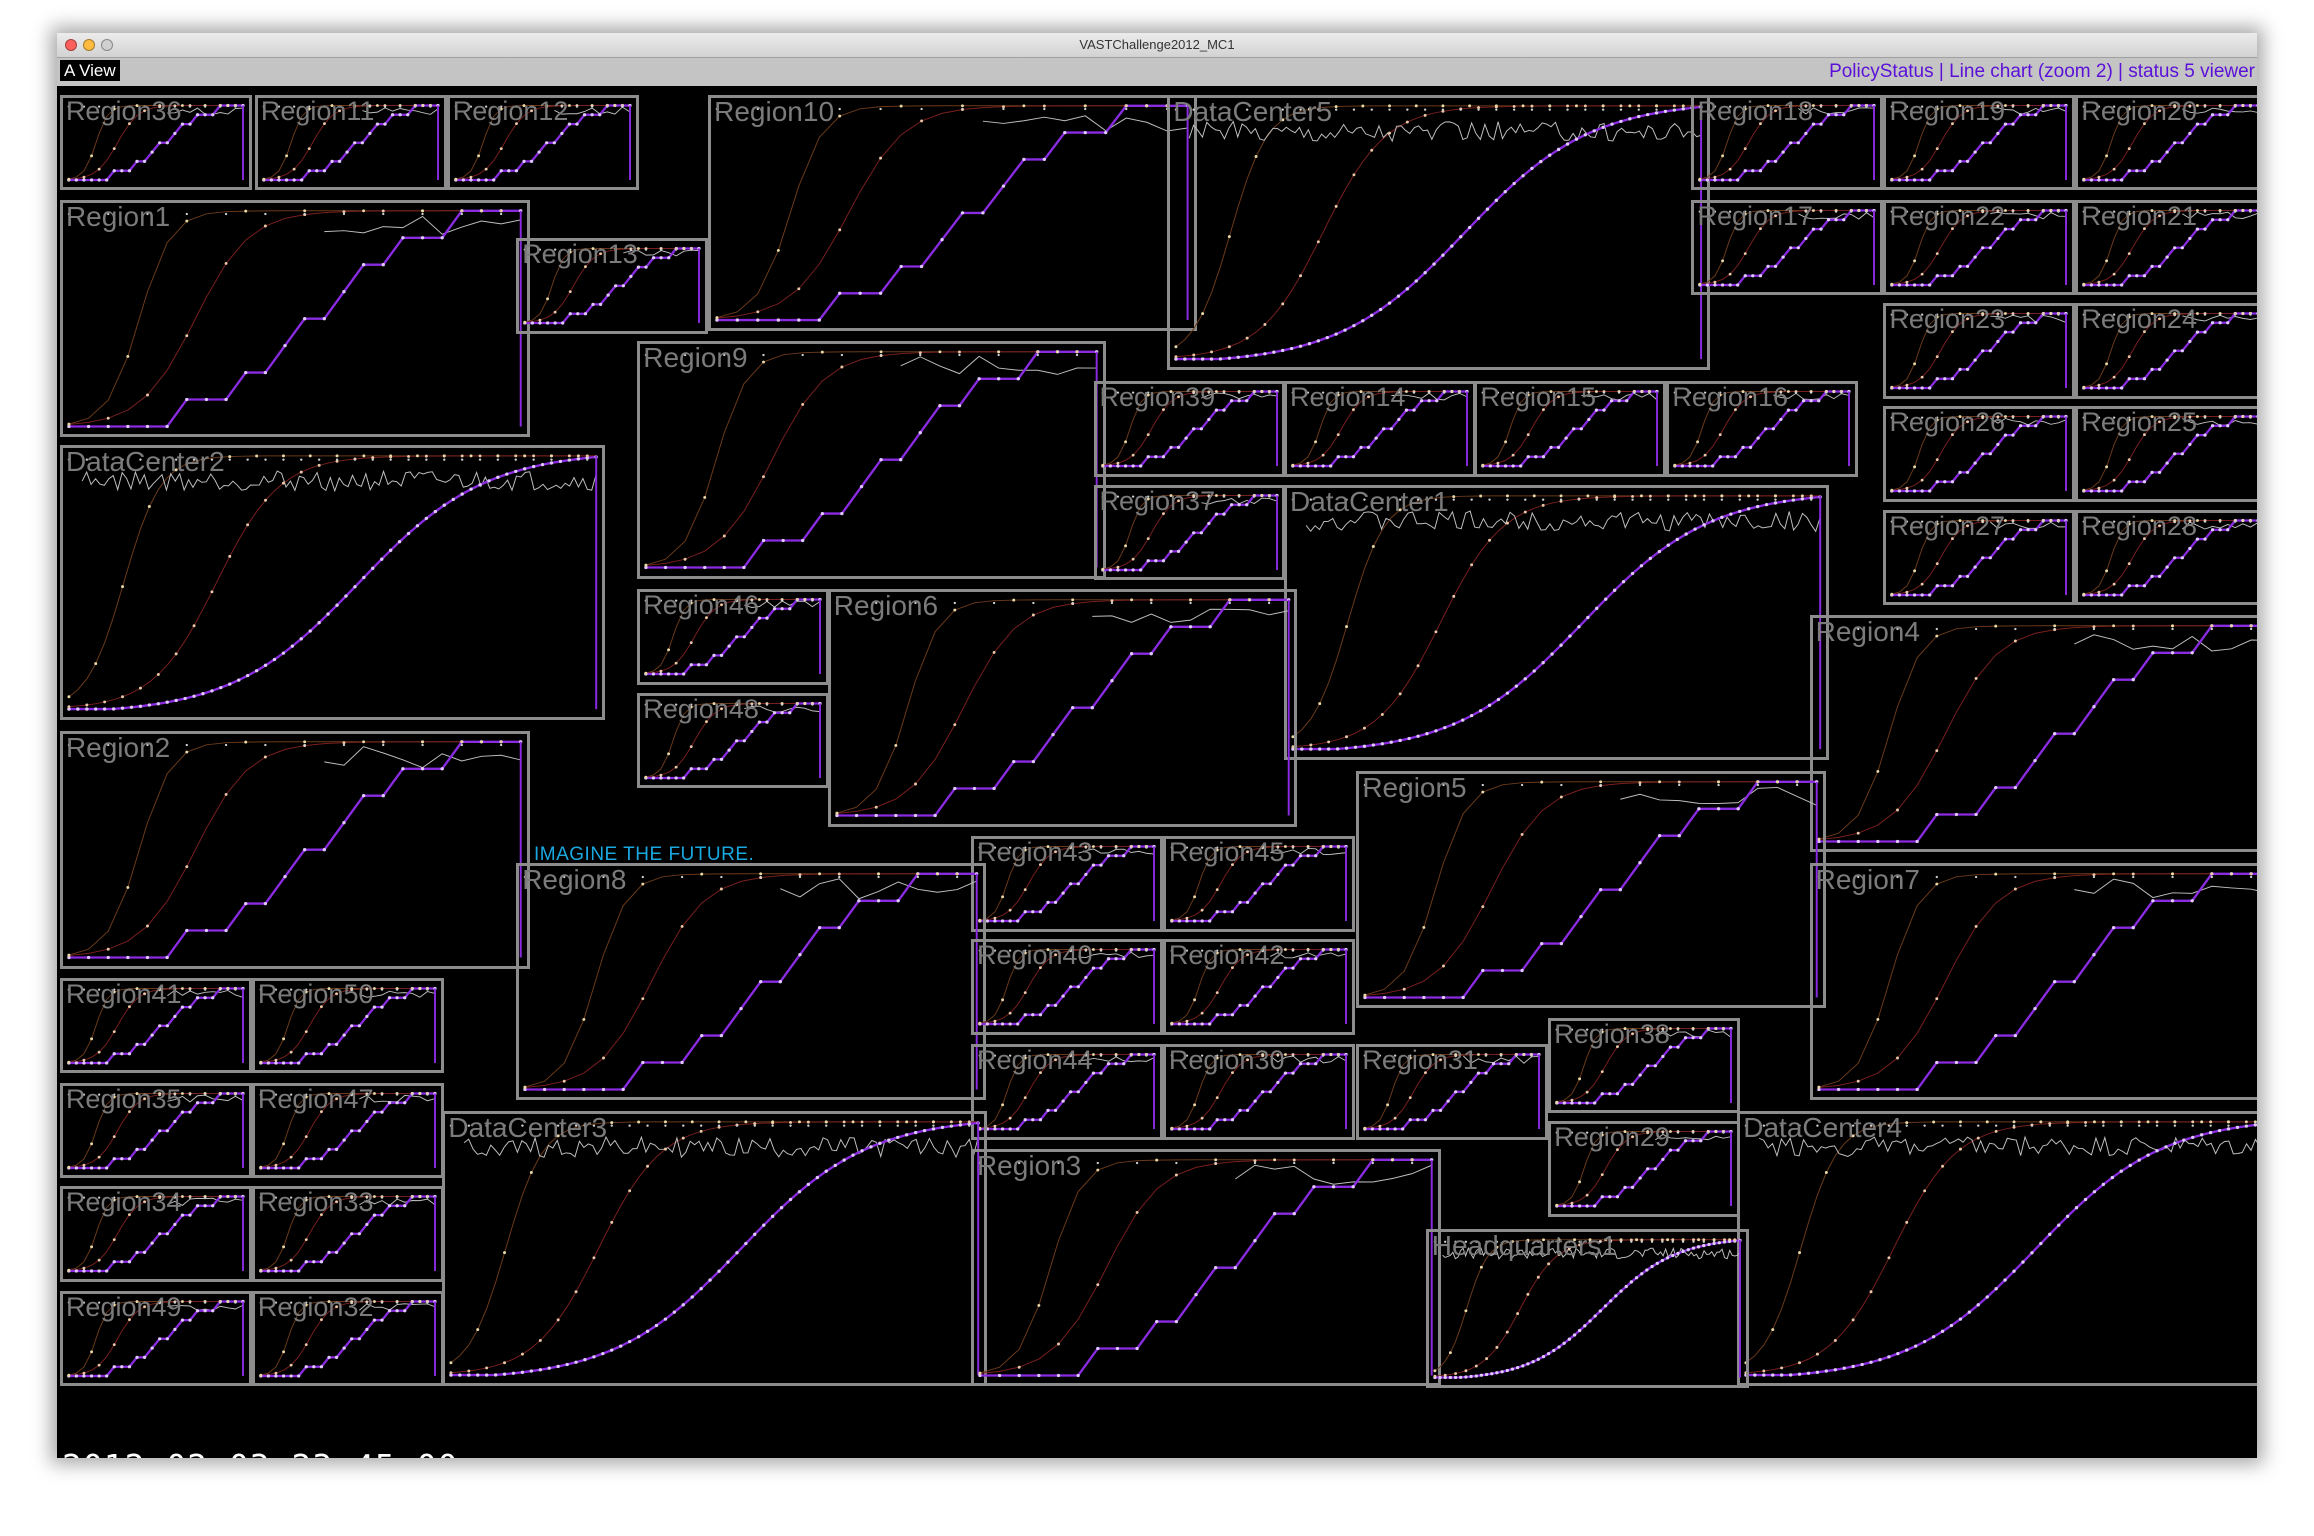 Image resolution: width=2314 pixels, height=1536 pixels. What do you see at coordinates (1062, 708) in the screenshot?
I see `chart-panel-region6: Region6` at bounding box center [1062, 708].